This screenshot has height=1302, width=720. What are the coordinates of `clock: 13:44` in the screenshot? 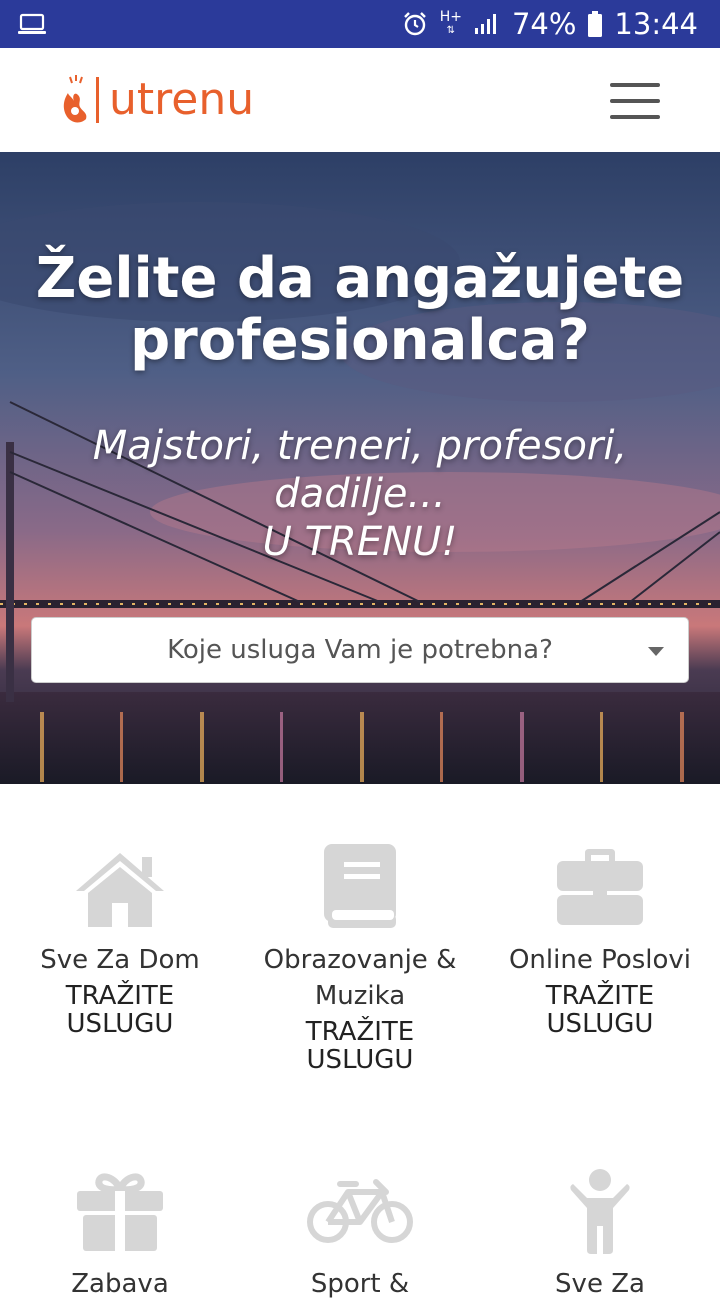 It's located at (656, 24).